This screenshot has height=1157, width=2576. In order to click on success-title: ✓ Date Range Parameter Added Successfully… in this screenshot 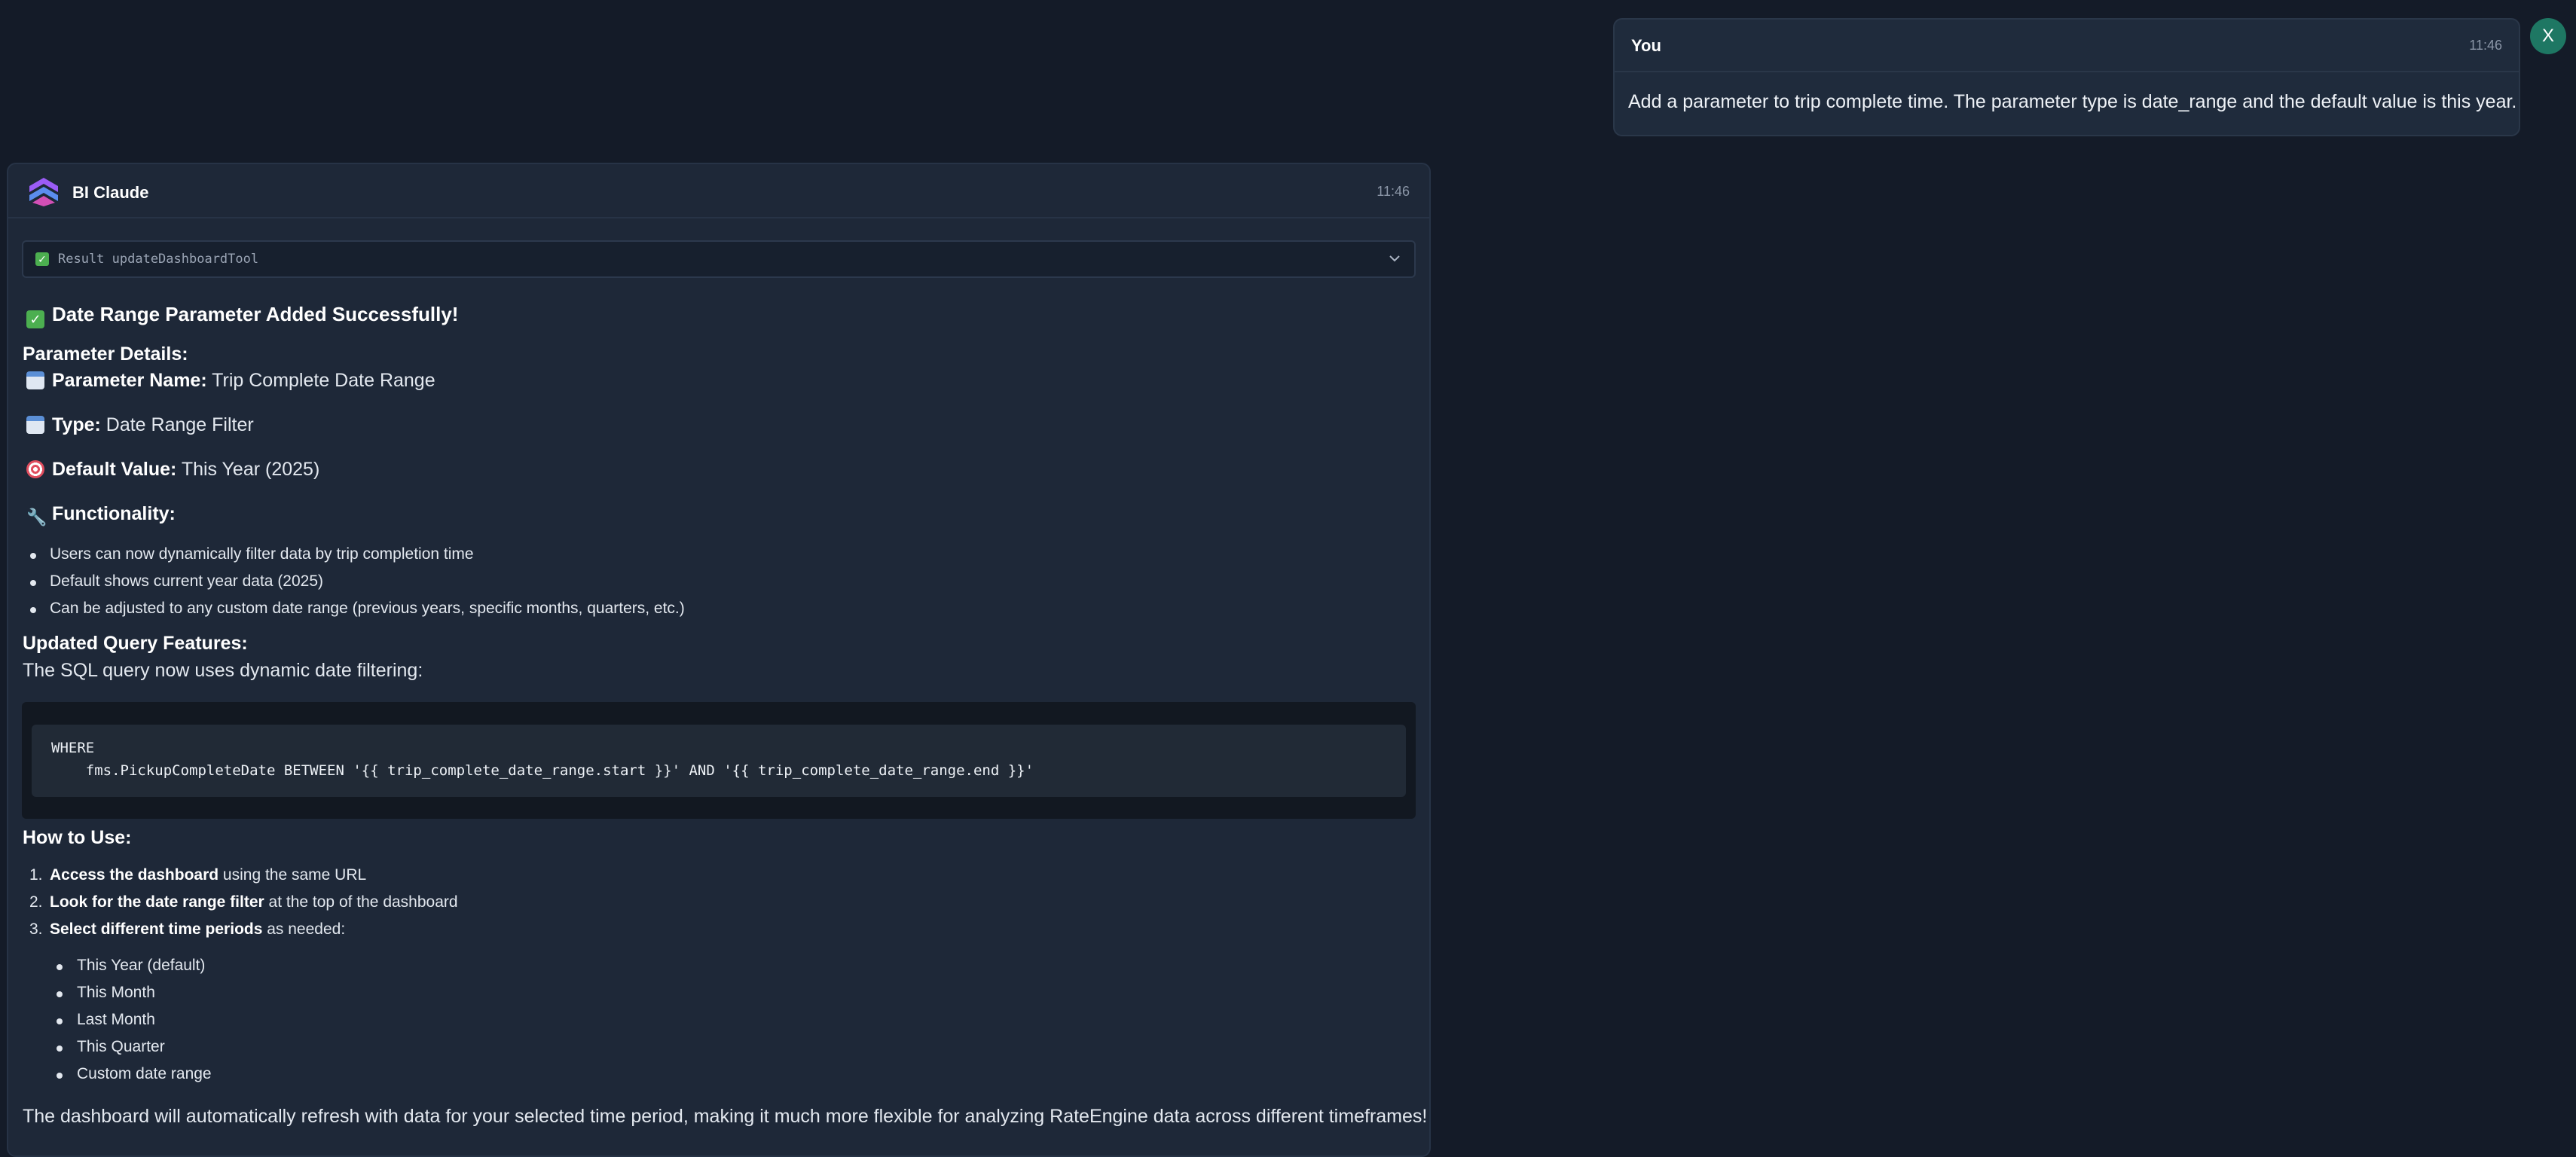, I will do `click(242, 315)`.